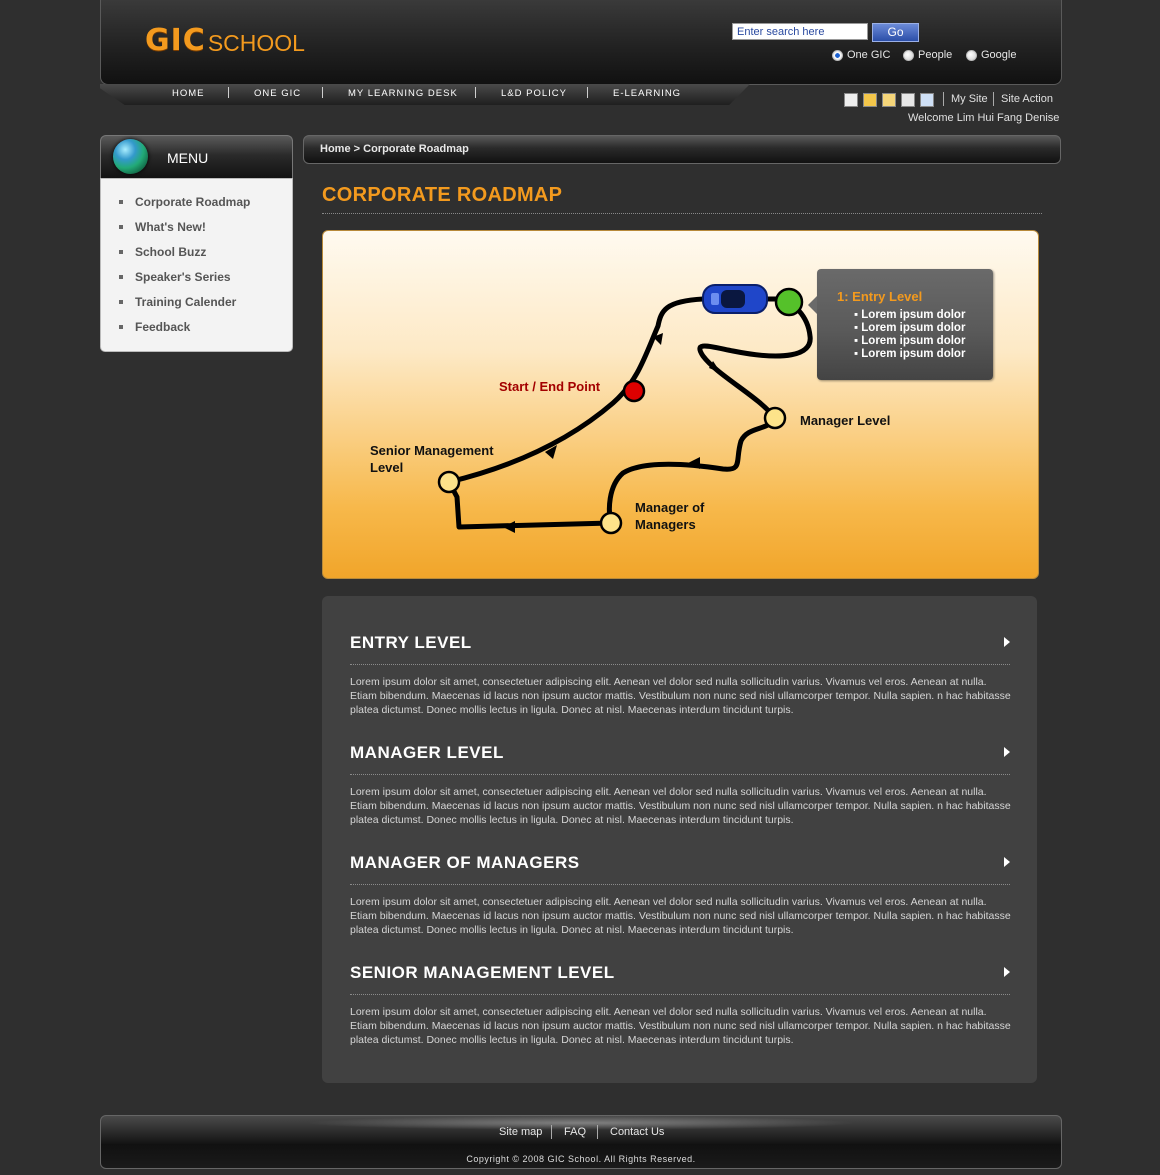 The width and height of the screenshot is (1160, 1175). What do you see at coordinates (534, 93) in the screenshot?
I see `nav-ld-policy: L&D POLICY` at bounding box center [534, 93].